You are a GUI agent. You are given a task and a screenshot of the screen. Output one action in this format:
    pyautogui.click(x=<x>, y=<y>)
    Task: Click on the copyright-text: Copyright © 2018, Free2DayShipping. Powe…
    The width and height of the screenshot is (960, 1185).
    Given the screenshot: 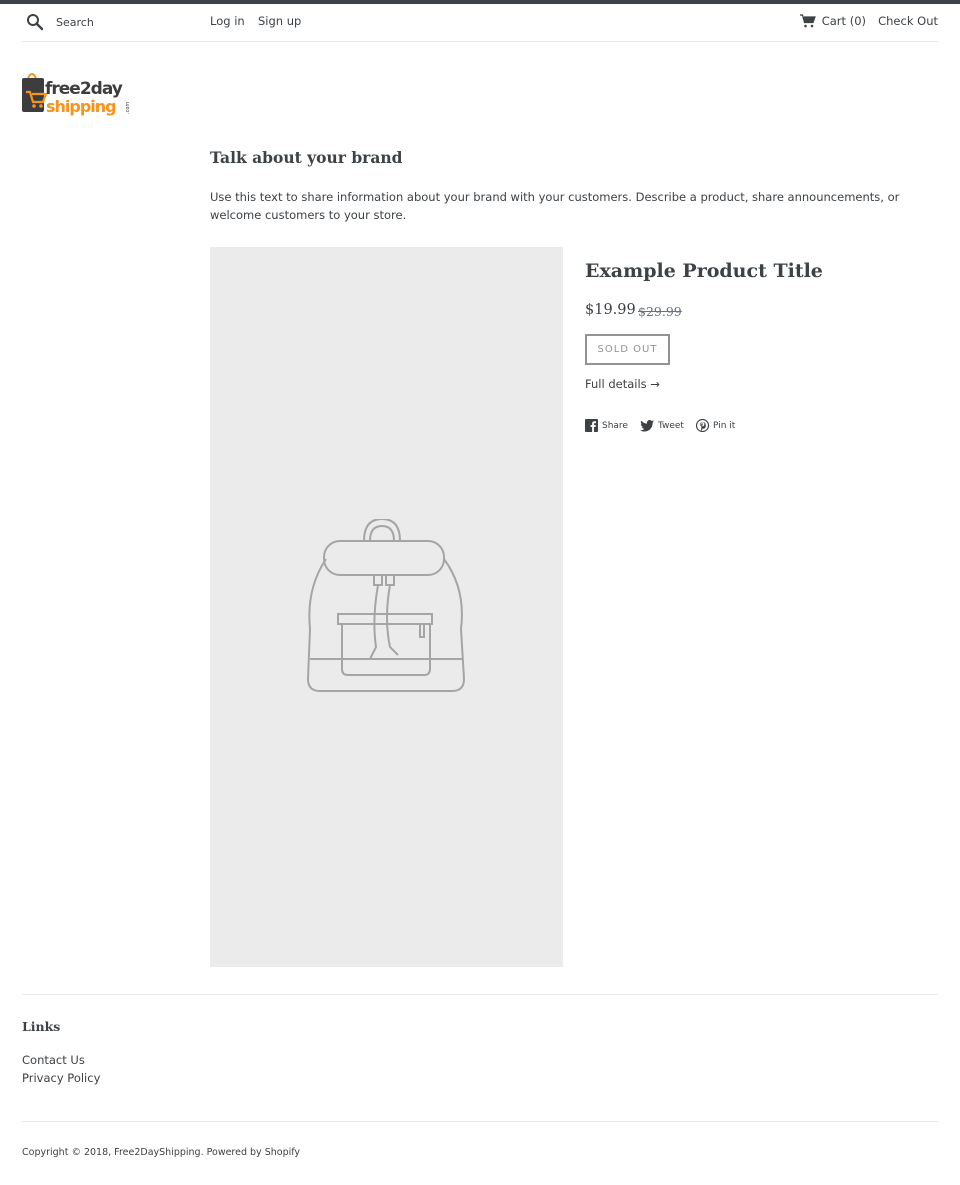 What is the action you would take?
    pyautogui.click(x=161, y=1152)
    